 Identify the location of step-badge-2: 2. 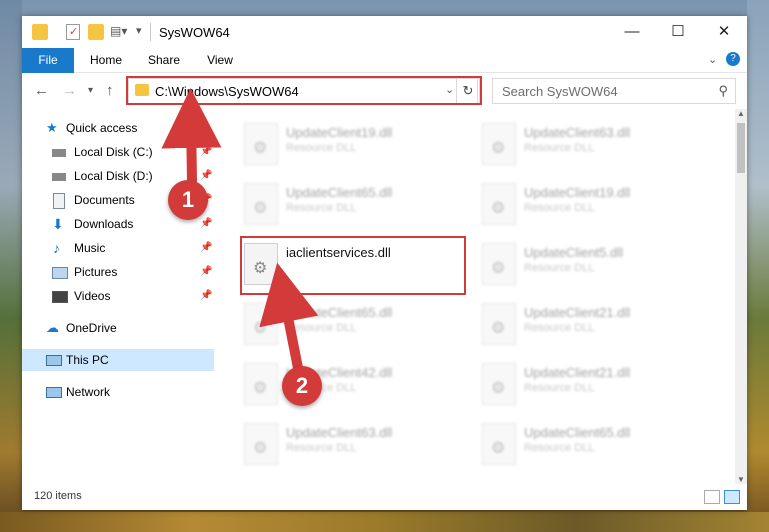
(302, 386).